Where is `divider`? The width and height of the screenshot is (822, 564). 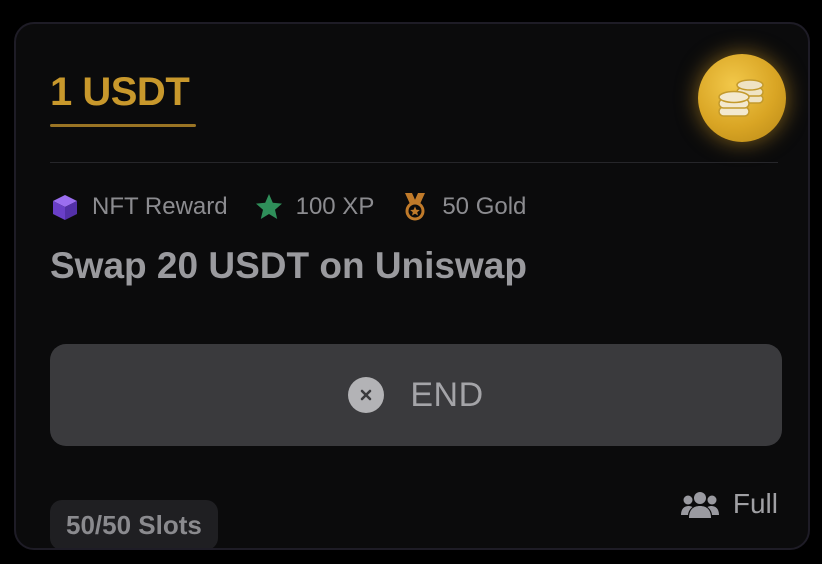 divider is located at coordinates (414, 162).